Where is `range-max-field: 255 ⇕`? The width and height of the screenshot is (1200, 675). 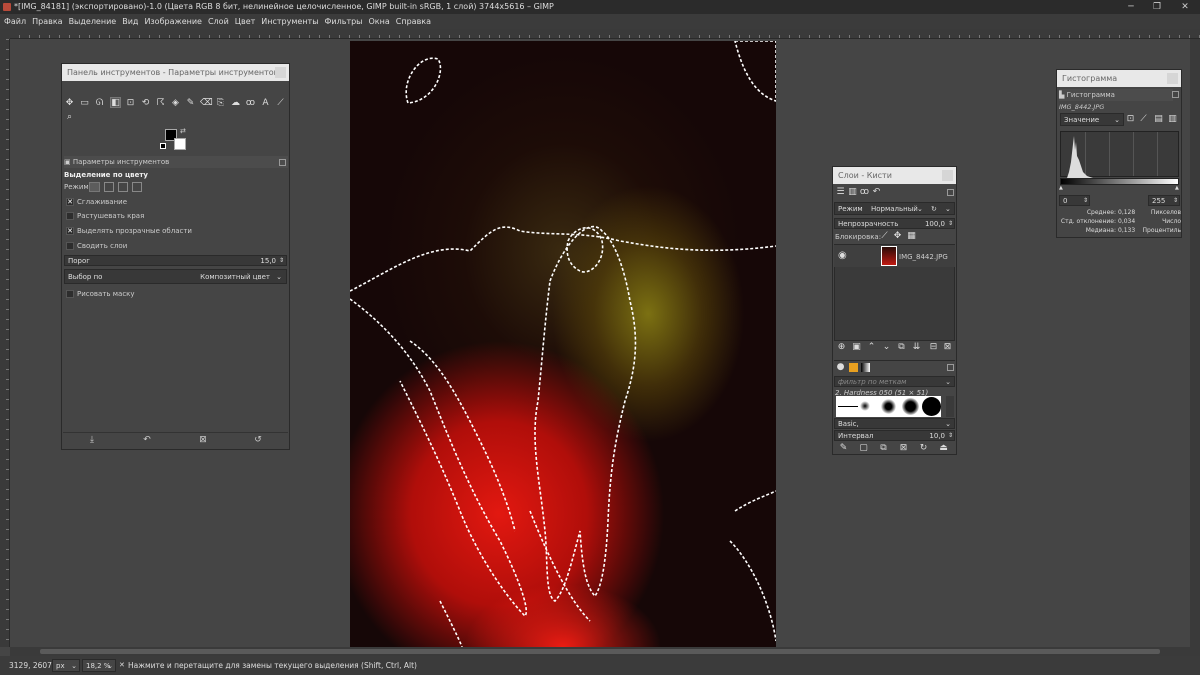 range-max-field: 255 ⇕ is located at coordinates (1164, 200).